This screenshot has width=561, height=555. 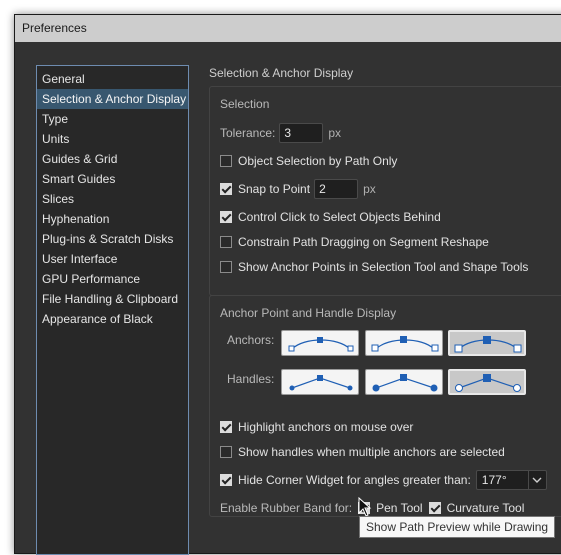 What do you see at coordinates (112, 139) in the screenshot?
I see `sidebar-item-units: Units` at bounding box center [112, 139].